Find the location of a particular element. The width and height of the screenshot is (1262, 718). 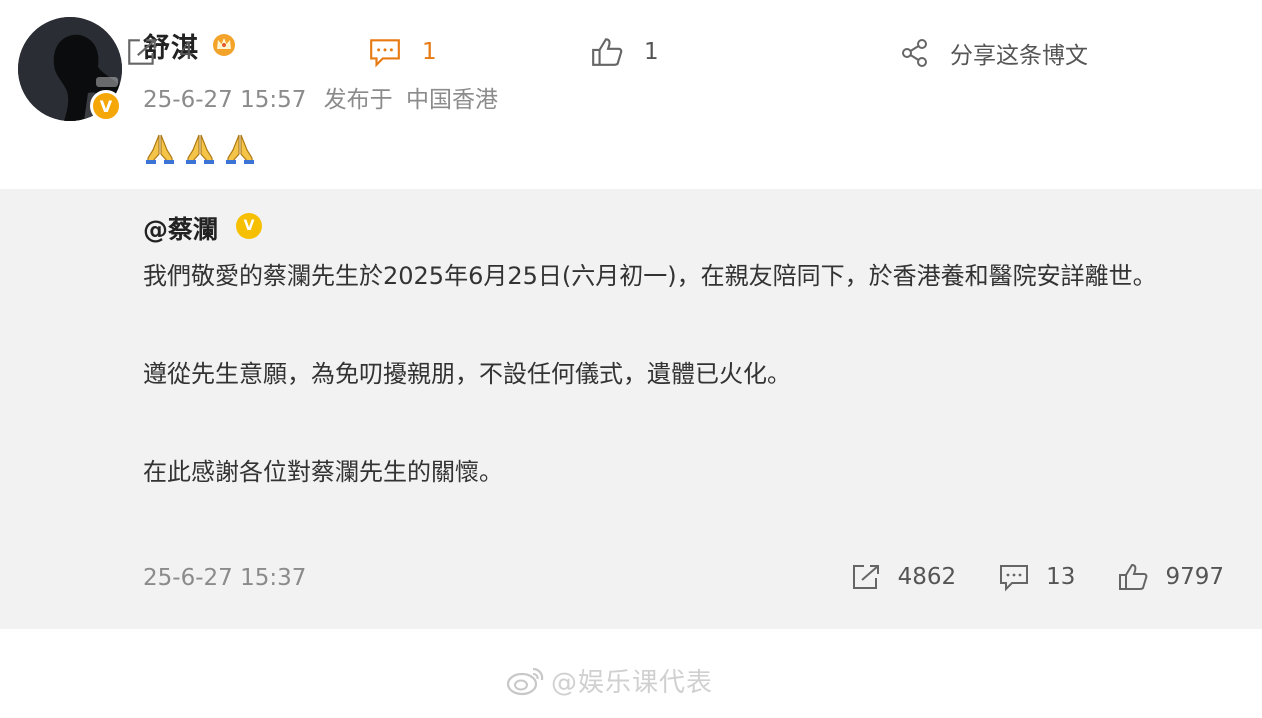

watermark: @娱乐课代表 is located at coordinates (609, 680).